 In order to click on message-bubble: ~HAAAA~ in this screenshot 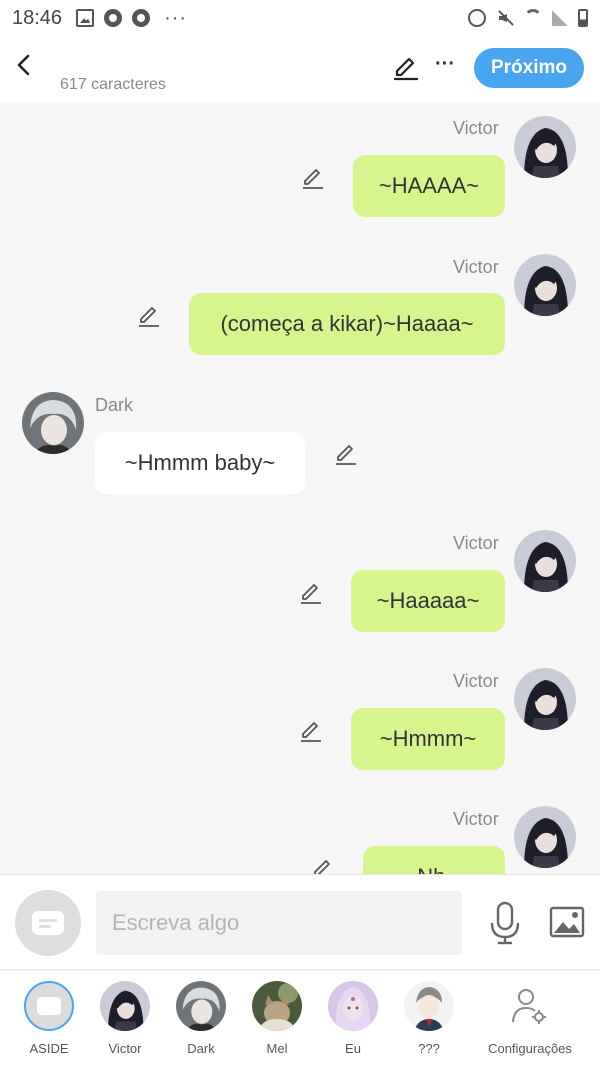, I will do `click(429, 186)`.